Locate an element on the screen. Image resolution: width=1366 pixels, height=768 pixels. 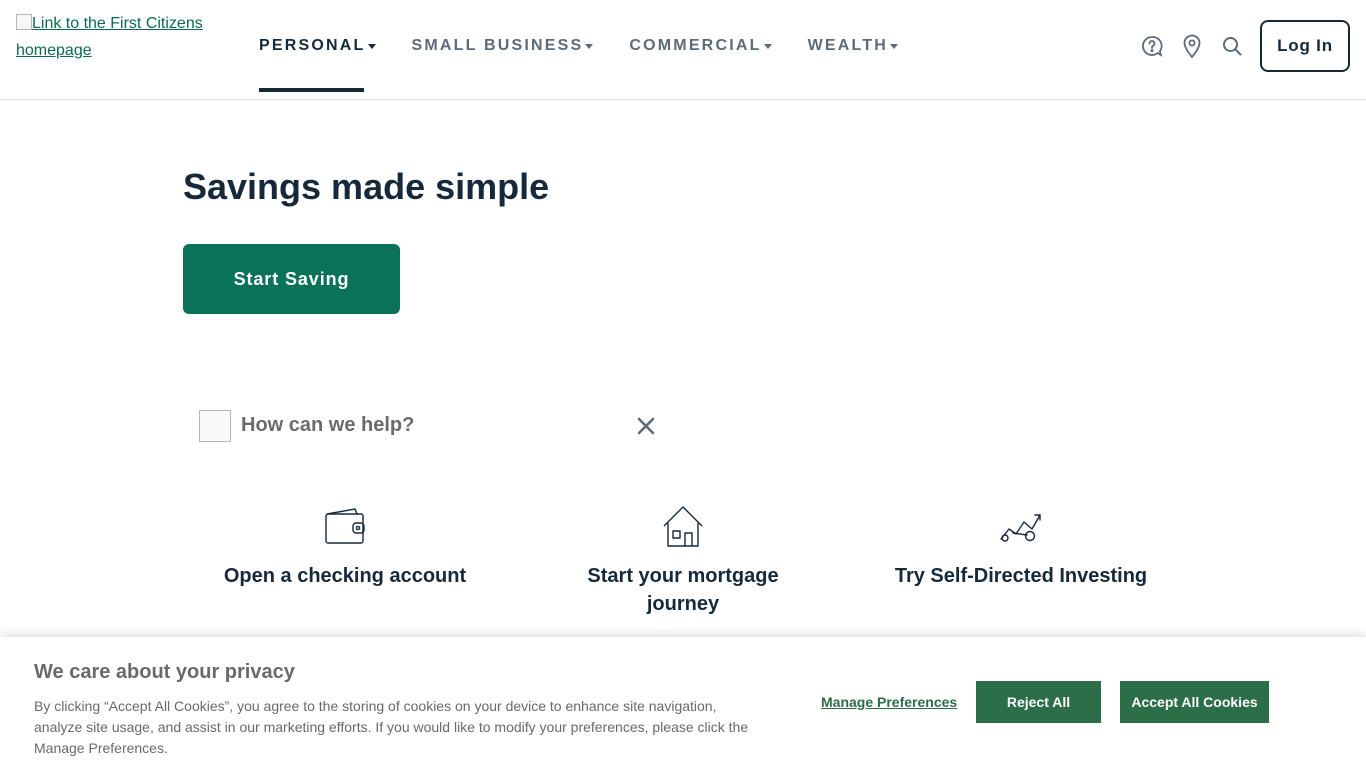
nav-personal: PERSONAL is located at coordinates (317, 46).